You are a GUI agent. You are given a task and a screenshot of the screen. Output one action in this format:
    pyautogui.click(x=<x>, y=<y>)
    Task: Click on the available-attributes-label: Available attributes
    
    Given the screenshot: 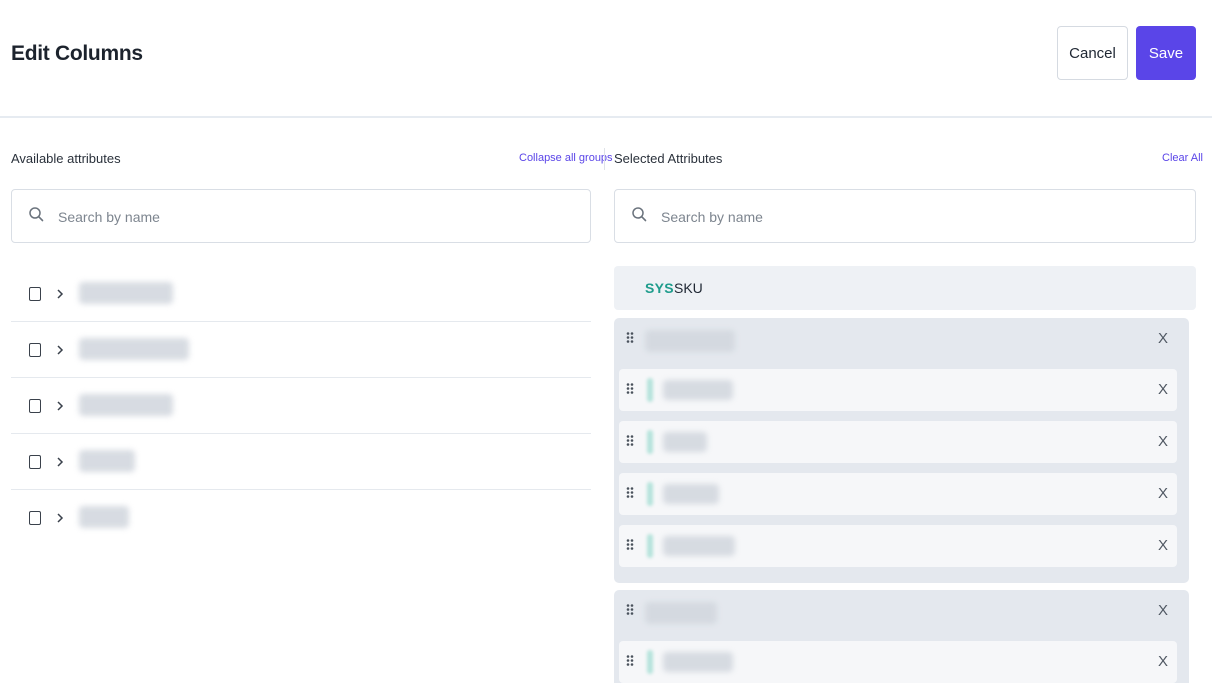 What is the action you would take?
    pyautogui.click(x=66, y=158)
    